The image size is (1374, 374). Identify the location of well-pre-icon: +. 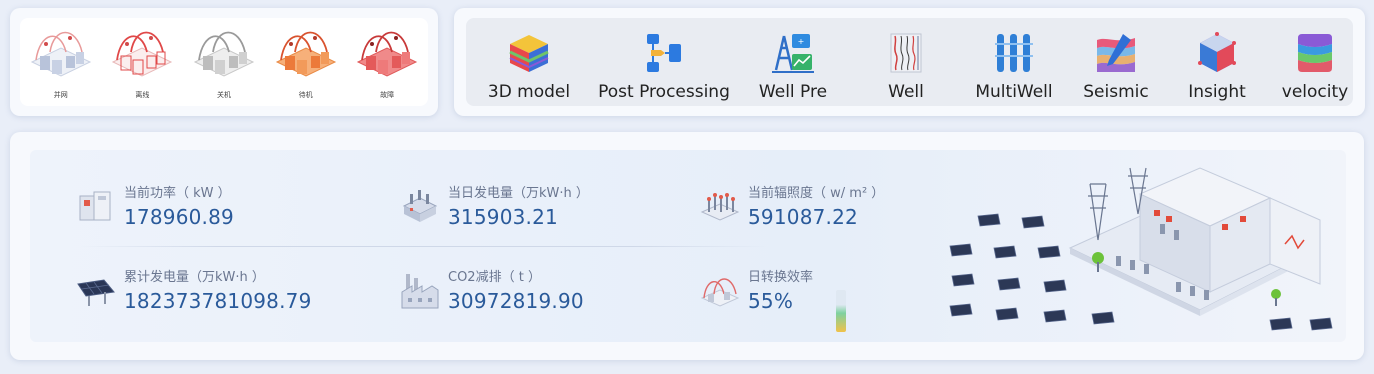
(793, 53).